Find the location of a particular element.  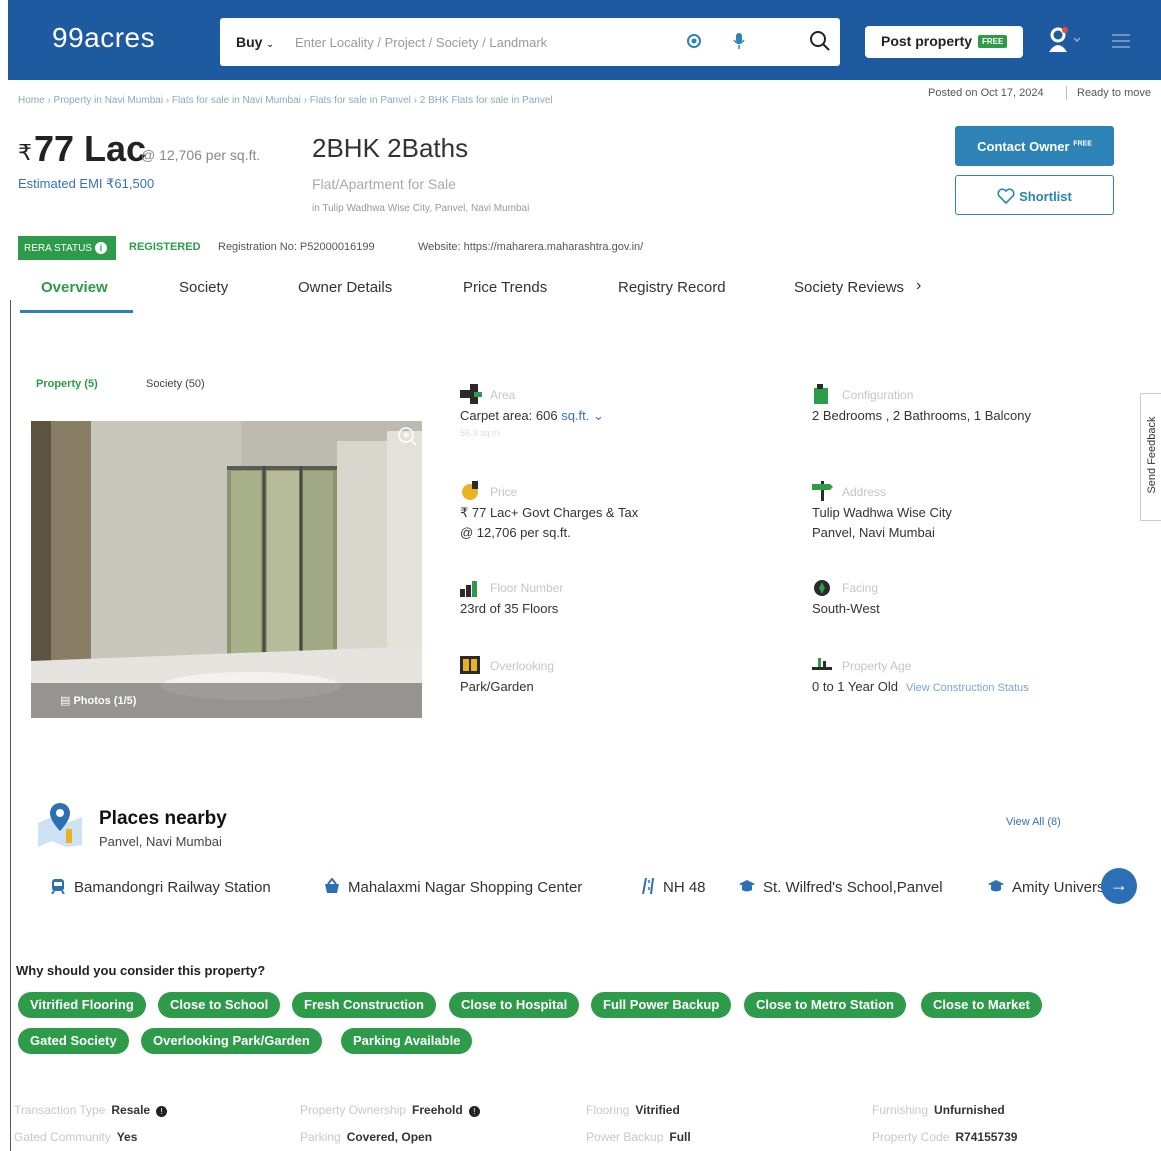

property-photo is located at coordinates (226, 569).